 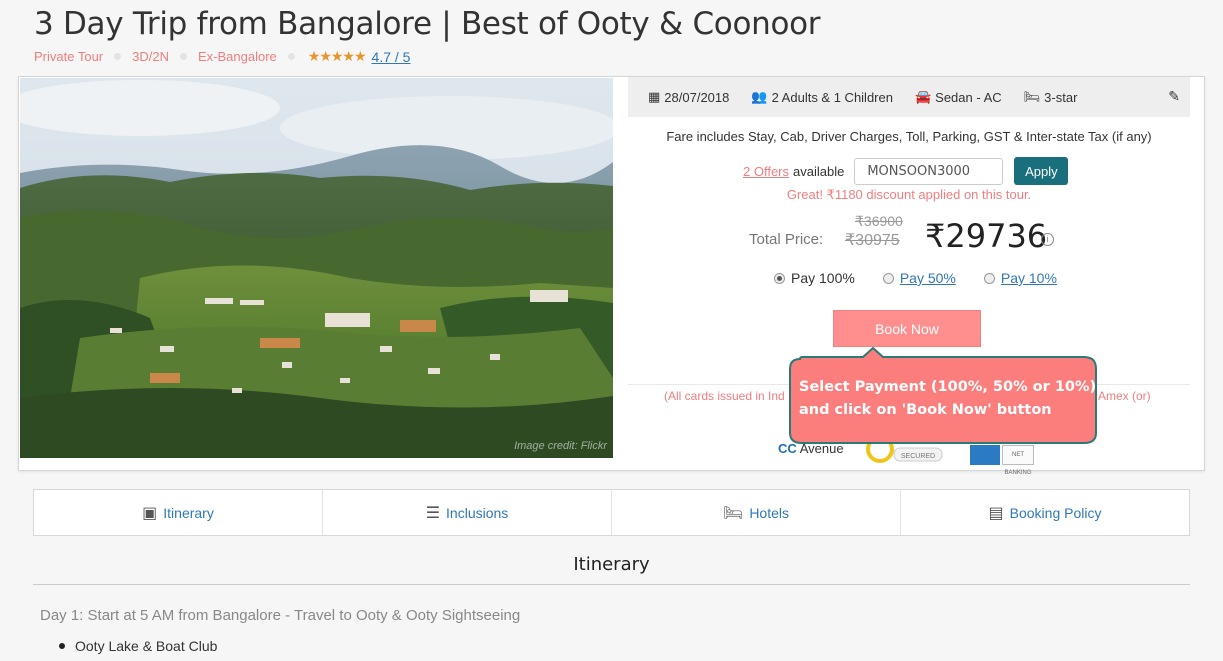 I want to click on calendar-icon: ▦, so click(x=654, y=96).